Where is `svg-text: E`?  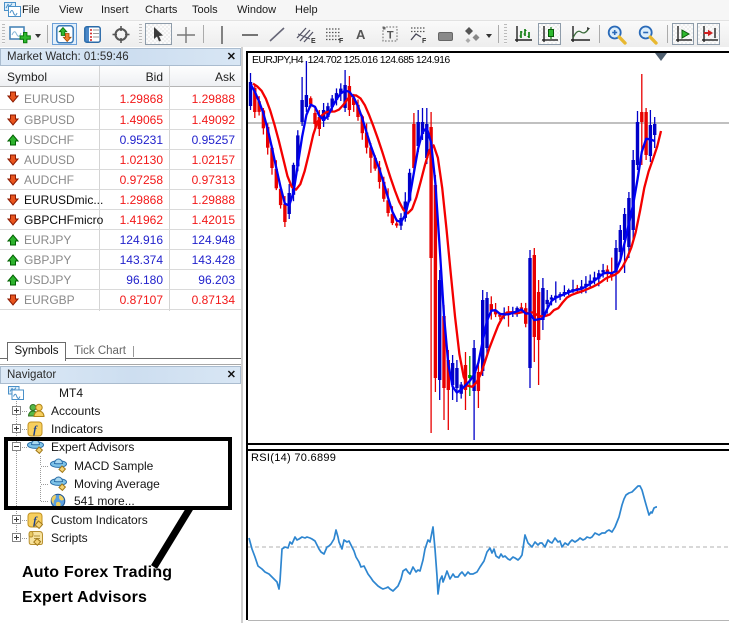 svg-text: E is located at coordinates (313, 41).